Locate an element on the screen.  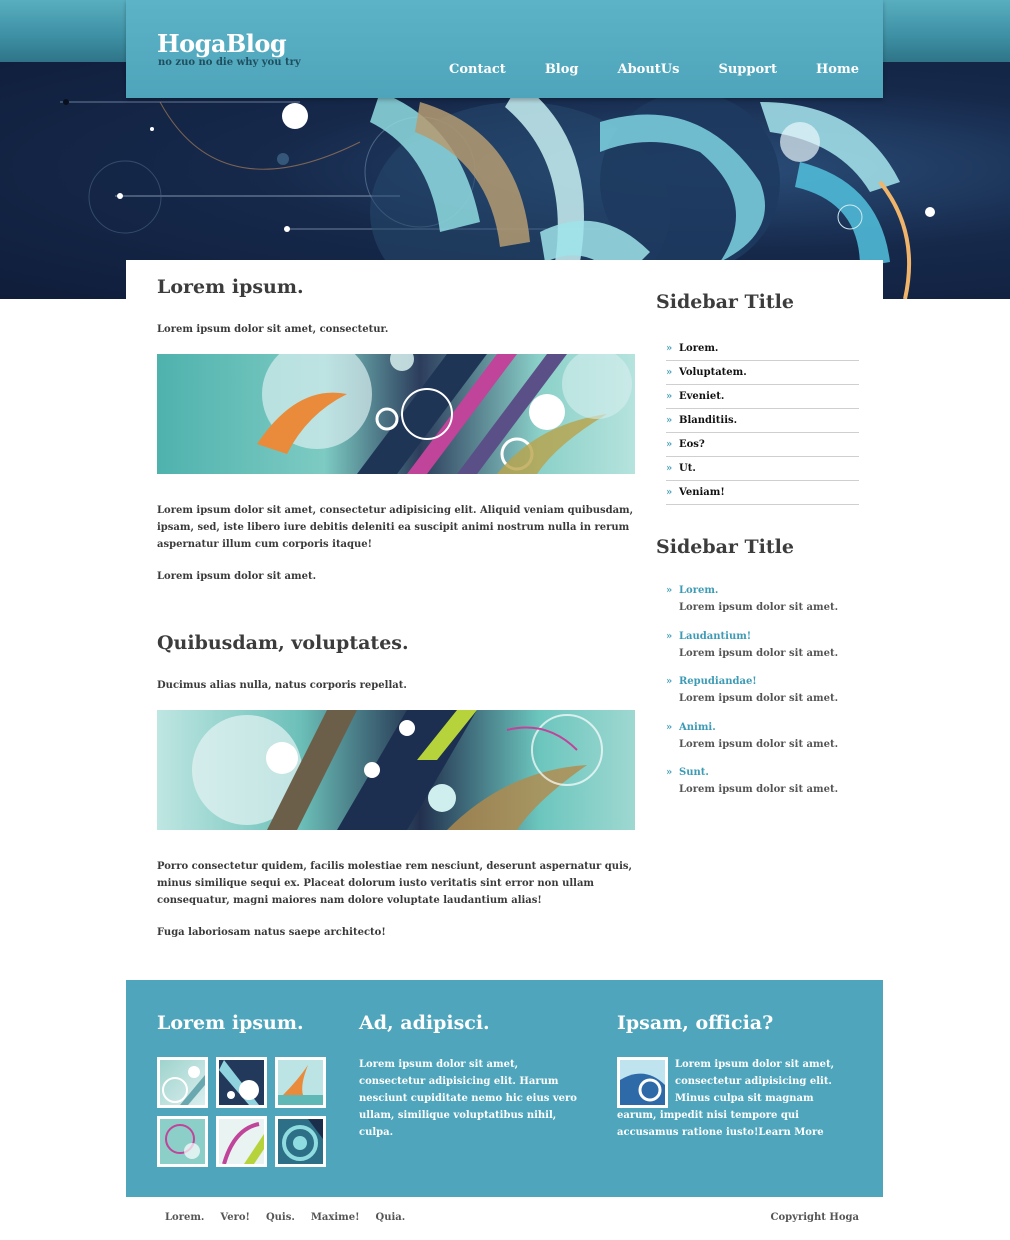
sidebar-entry: » Repudiandae! Lorem ipsum dolor sit amet. is located at coordinates (762, 698).